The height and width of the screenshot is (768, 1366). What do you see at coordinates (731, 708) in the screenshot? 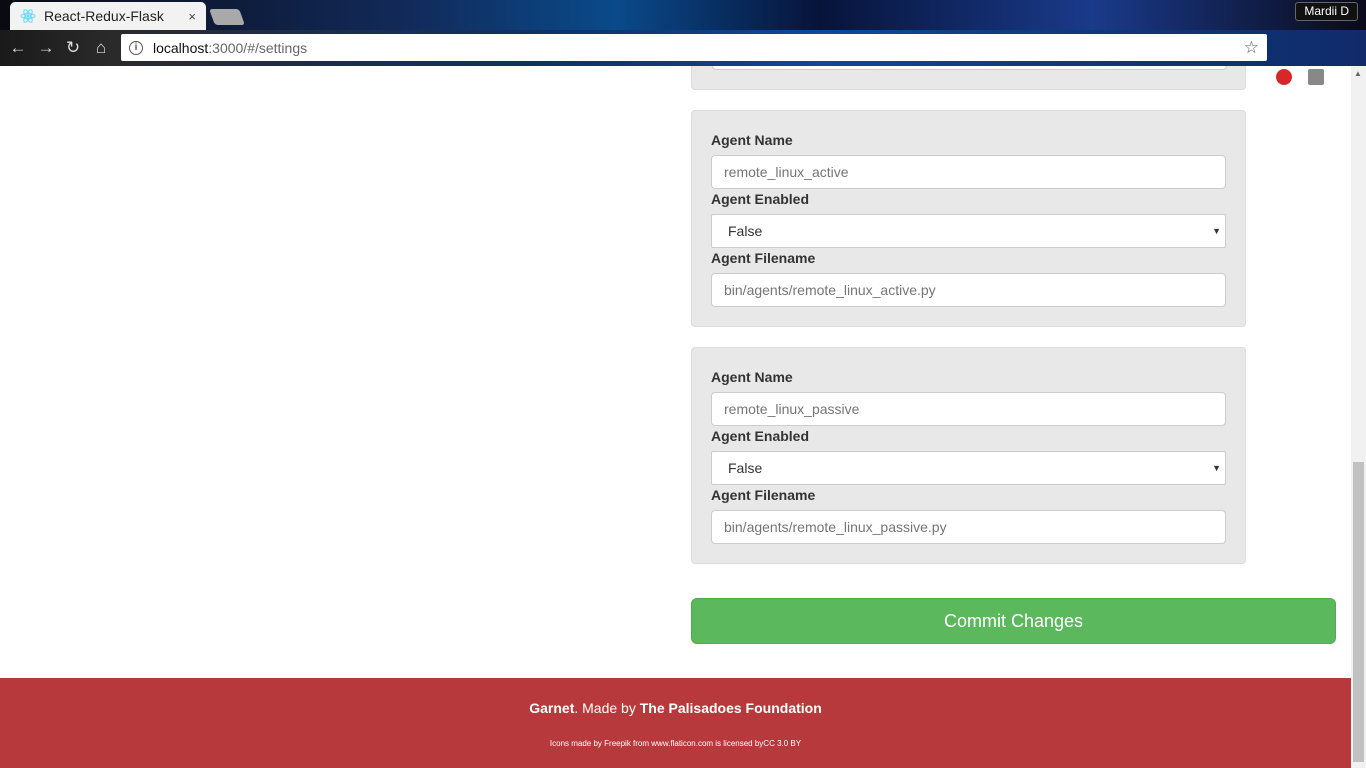
I see `footer-org-link: The Palisadoes Foundation` at bounding box center [731, 708].